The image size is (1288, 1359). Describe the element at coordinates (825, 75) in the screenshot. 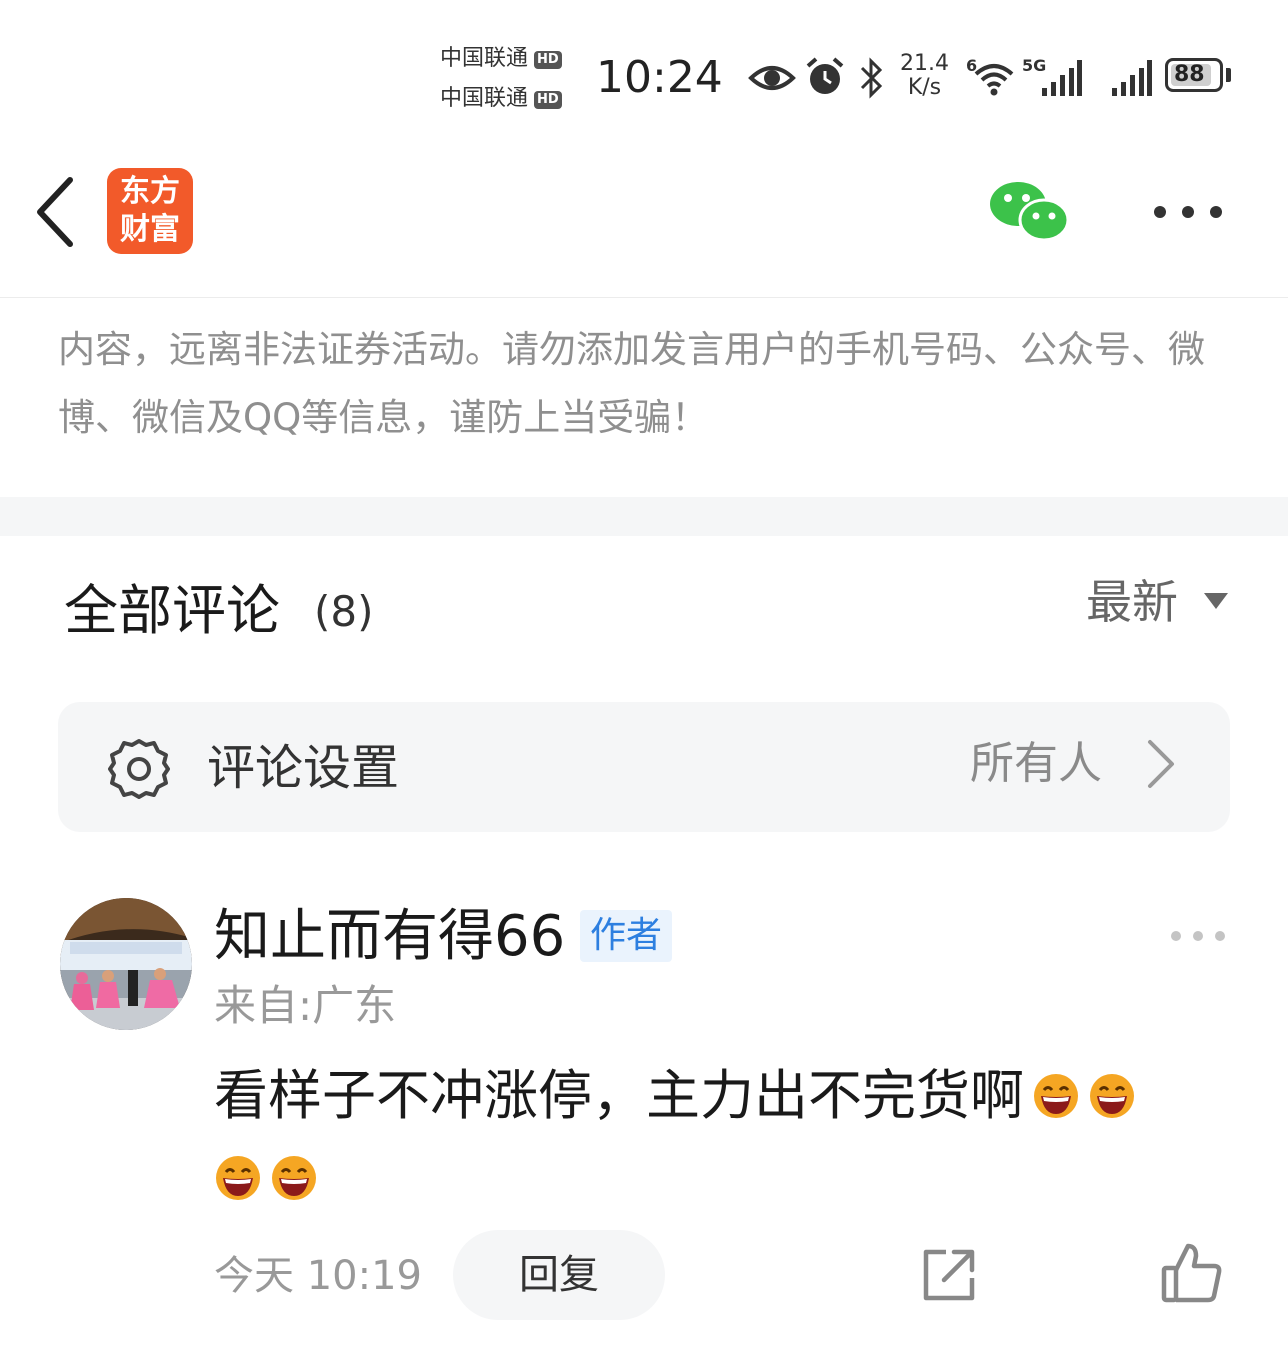

I see `alarm-icon` at that location.